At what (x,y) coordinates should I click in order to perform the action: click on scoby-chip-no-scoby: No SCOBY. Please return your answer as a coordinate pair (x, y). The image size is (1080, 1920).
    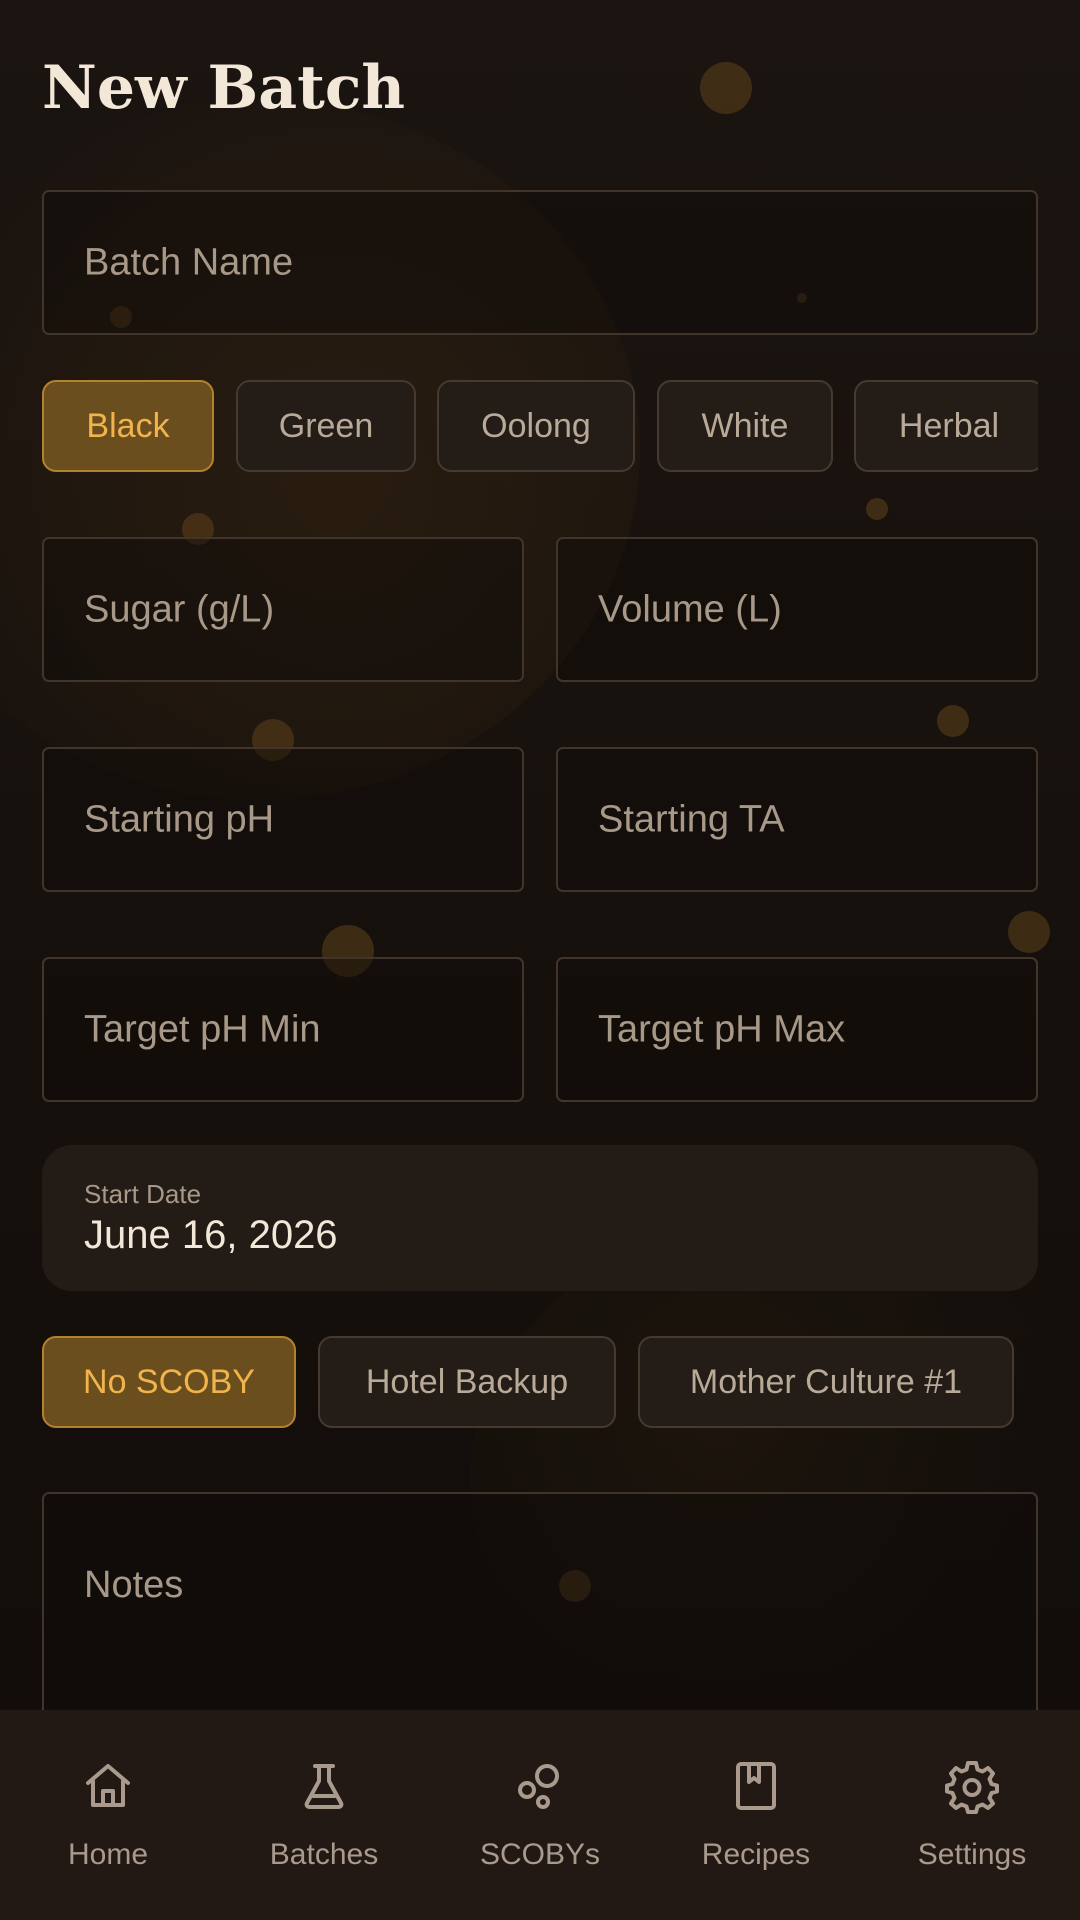
    Looking at the image, I should click on (169, 1382).